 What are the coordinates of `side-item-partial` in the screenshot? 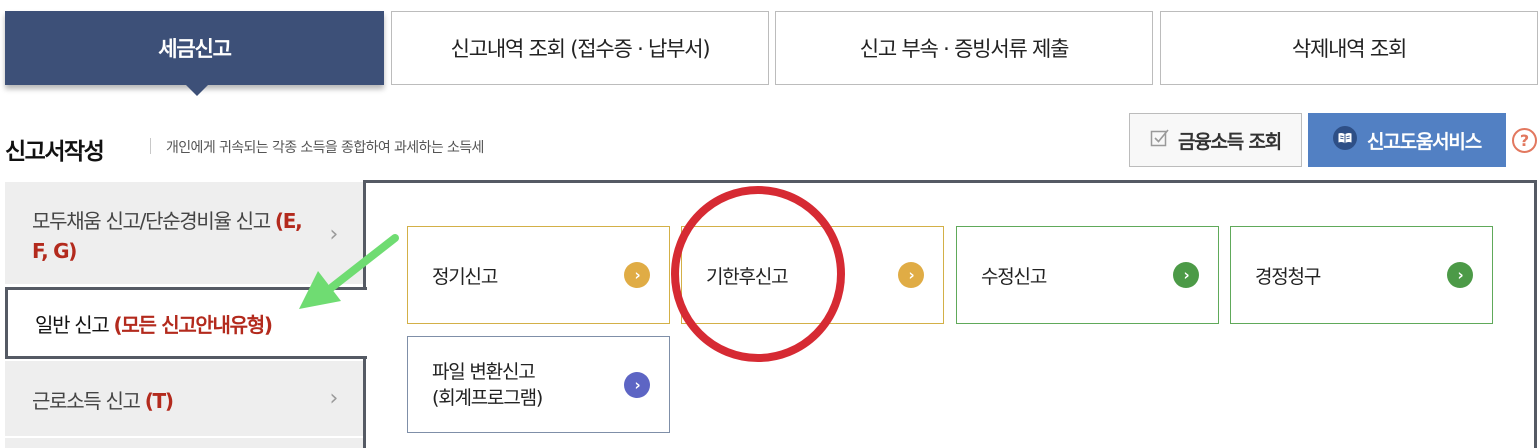 It's located at (184, 443).